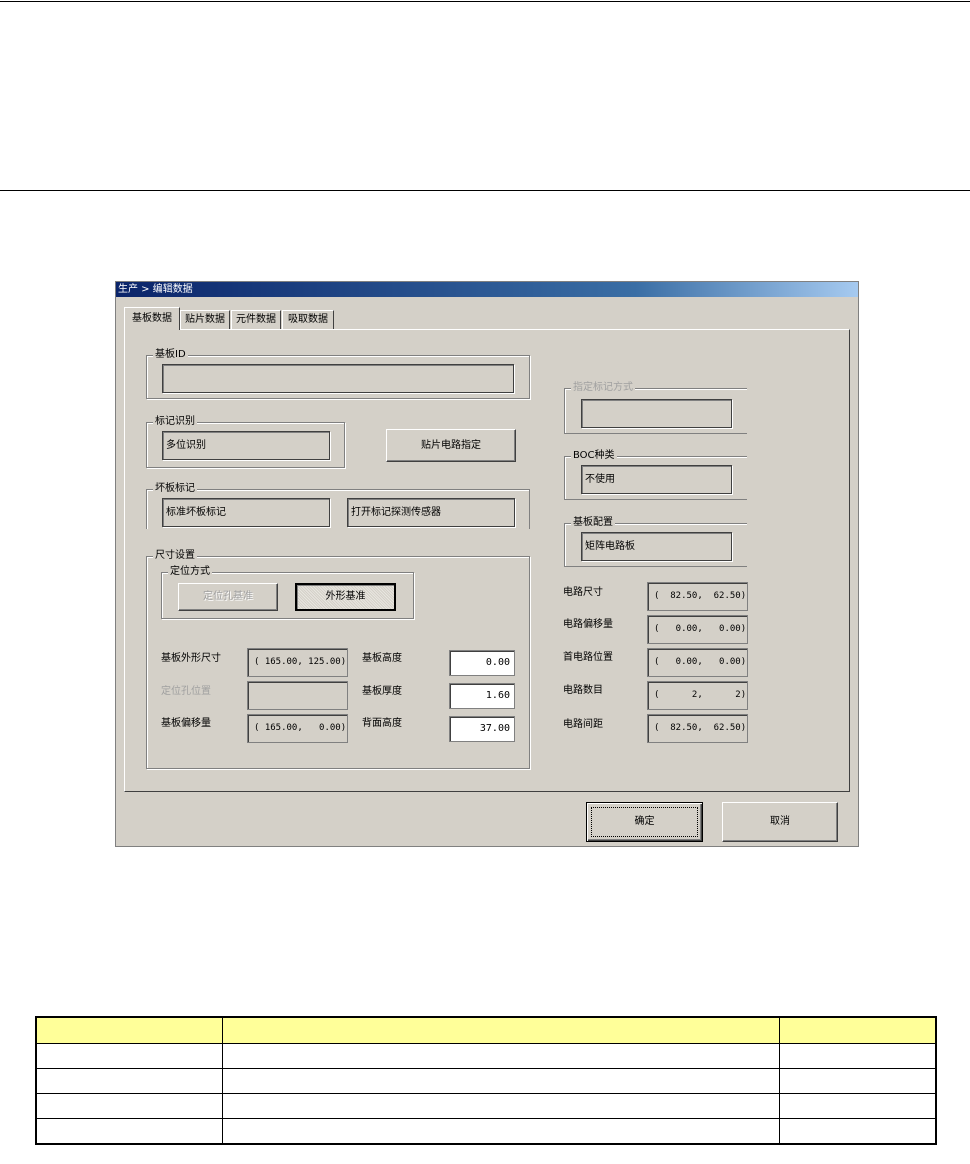  What do you see at coordinates (287, 592) in the screenshot?
I see `positioning-group: 定位方式 定位孔基准 外形基准` at bounding box center [287, 592].